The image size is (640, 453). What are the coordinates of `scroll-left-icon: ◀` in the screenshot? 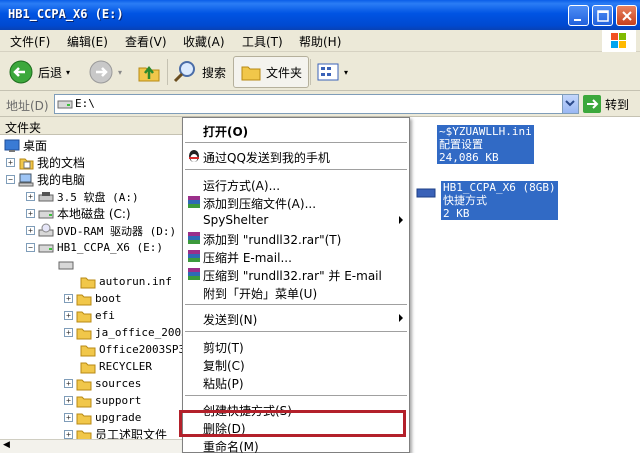 It's located at (6, 445).